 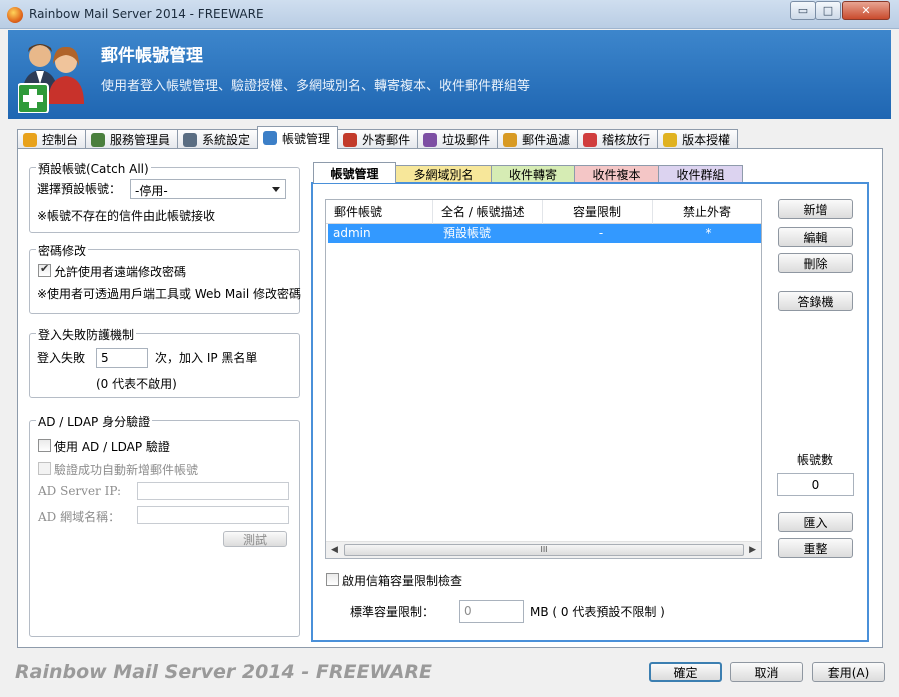 I want to click on enable-quota-label: 啟用信箱容量限制檢查, so click(x=402, y=581).